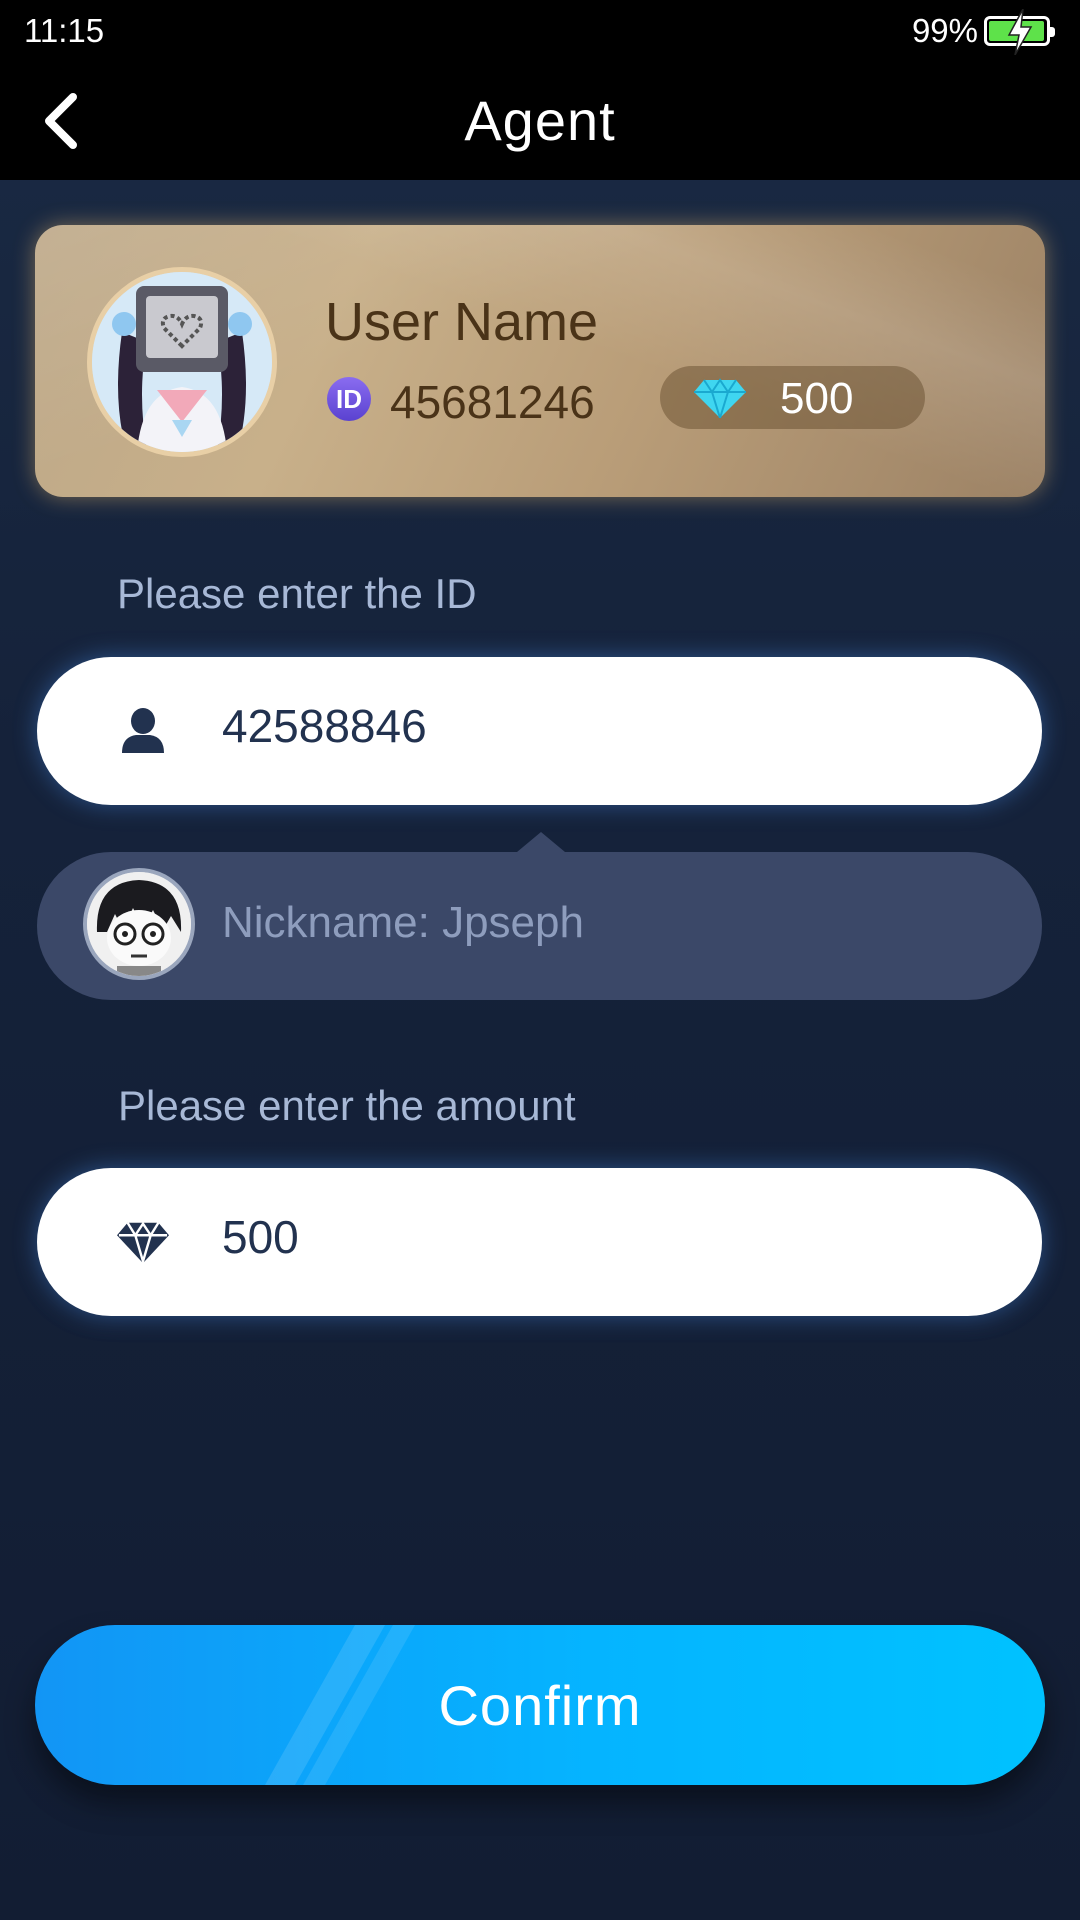  Describe the element at coordinates (492, 402) in the screenshot. I see `profile-user-id: 45681246` at that location.